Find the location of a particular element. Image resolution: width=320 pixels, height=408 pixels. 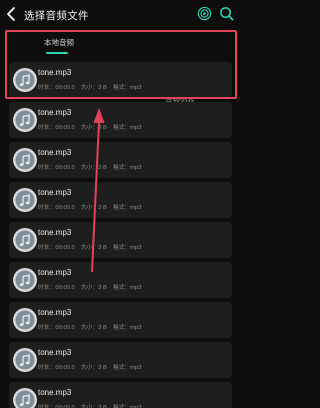

search-icon is located at coordinates (226, 13).